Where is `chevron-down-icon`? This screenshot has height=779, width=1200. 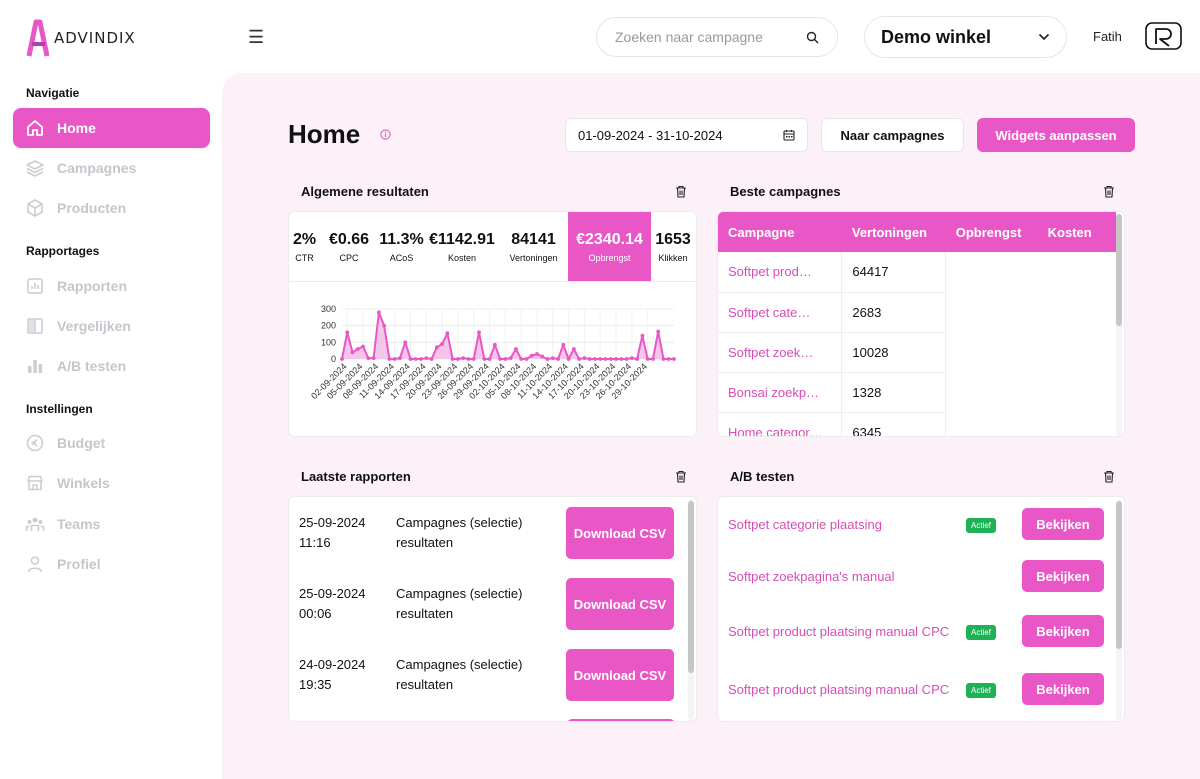
chevron-down-icon is located at coordinates (1044, 37).